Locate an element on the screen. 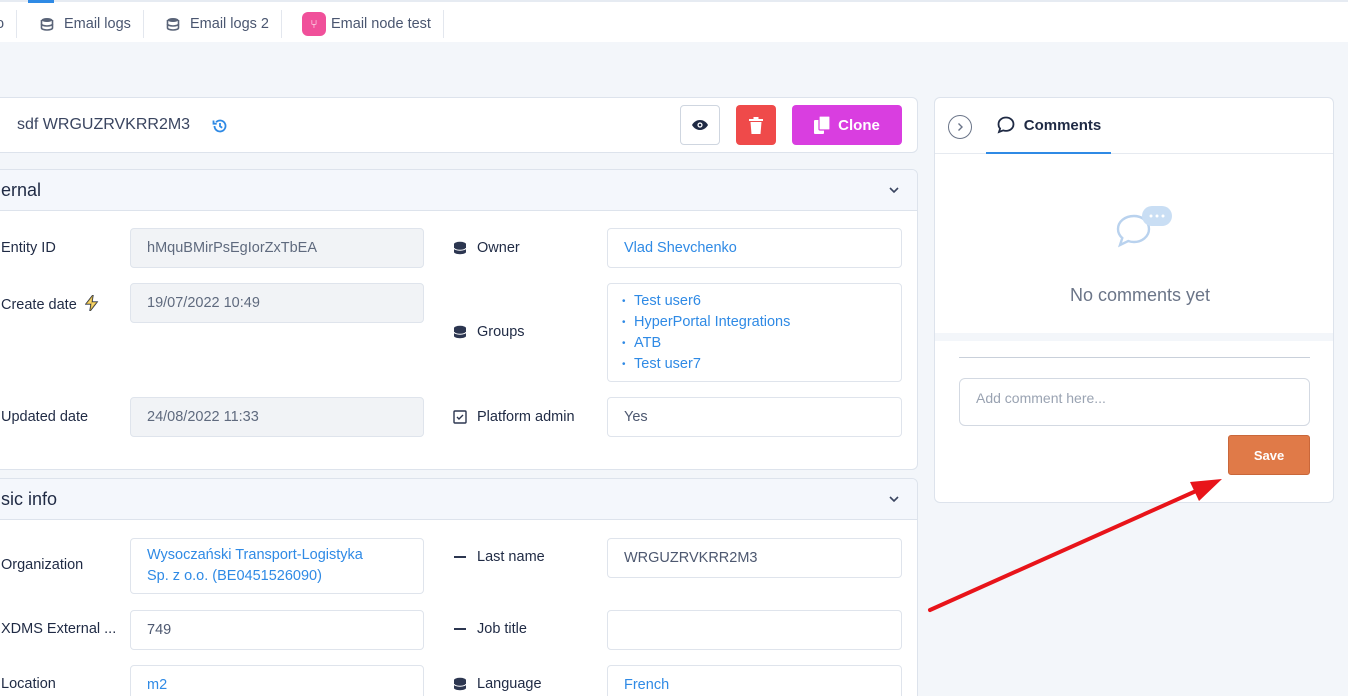 The image size is (1348, 696). lightning-icon is located at coordinates (91, 303).